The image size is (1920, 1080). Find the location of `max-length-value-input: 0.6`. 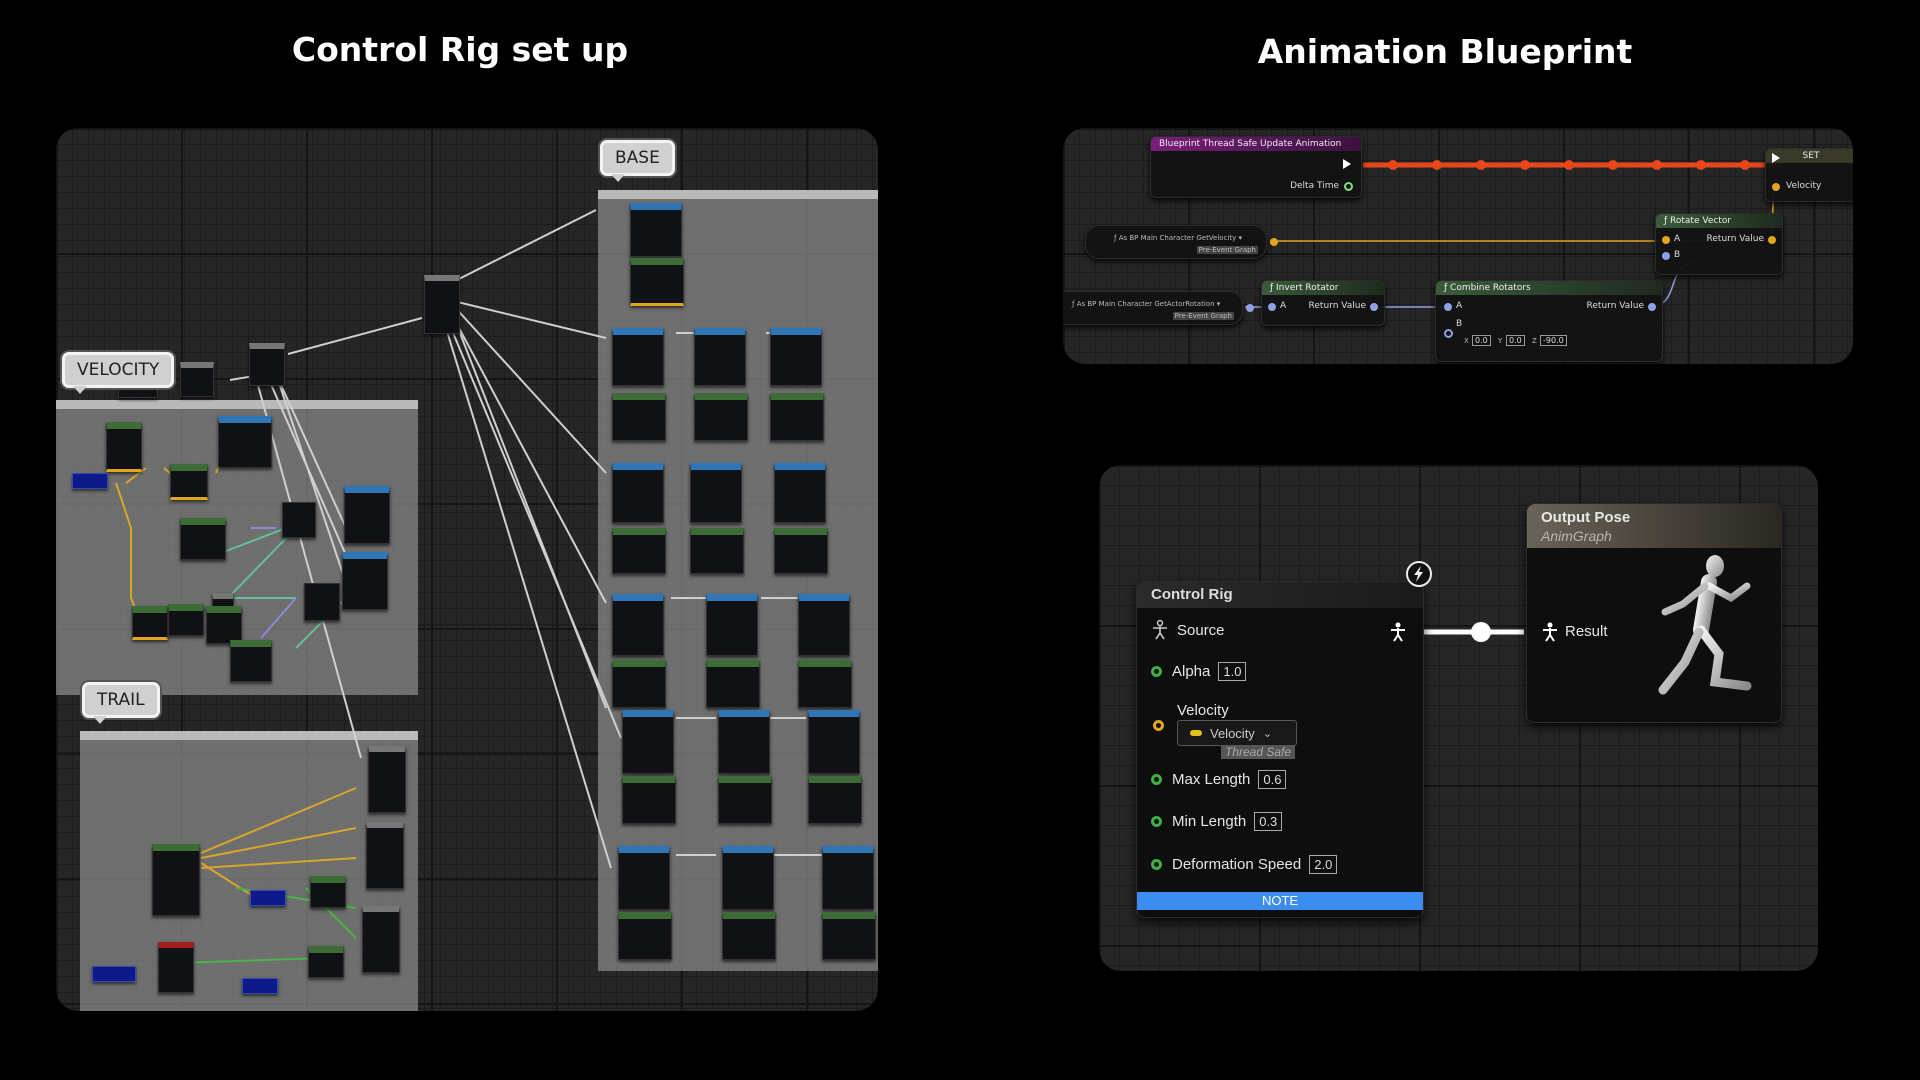

max-length-value-input: 0.6 is located at coordinates (1272, 779).